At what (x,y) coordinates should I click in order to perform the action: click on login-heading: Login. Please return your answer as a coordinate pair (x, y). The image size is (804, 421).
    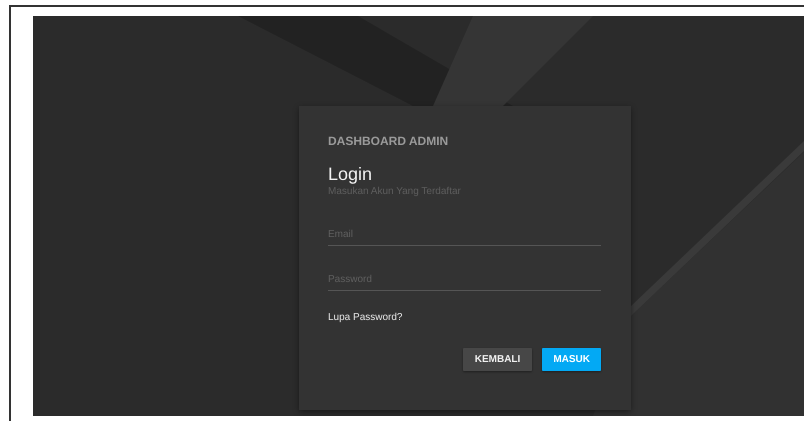
    Looking at the image, I should click on (351, 174).